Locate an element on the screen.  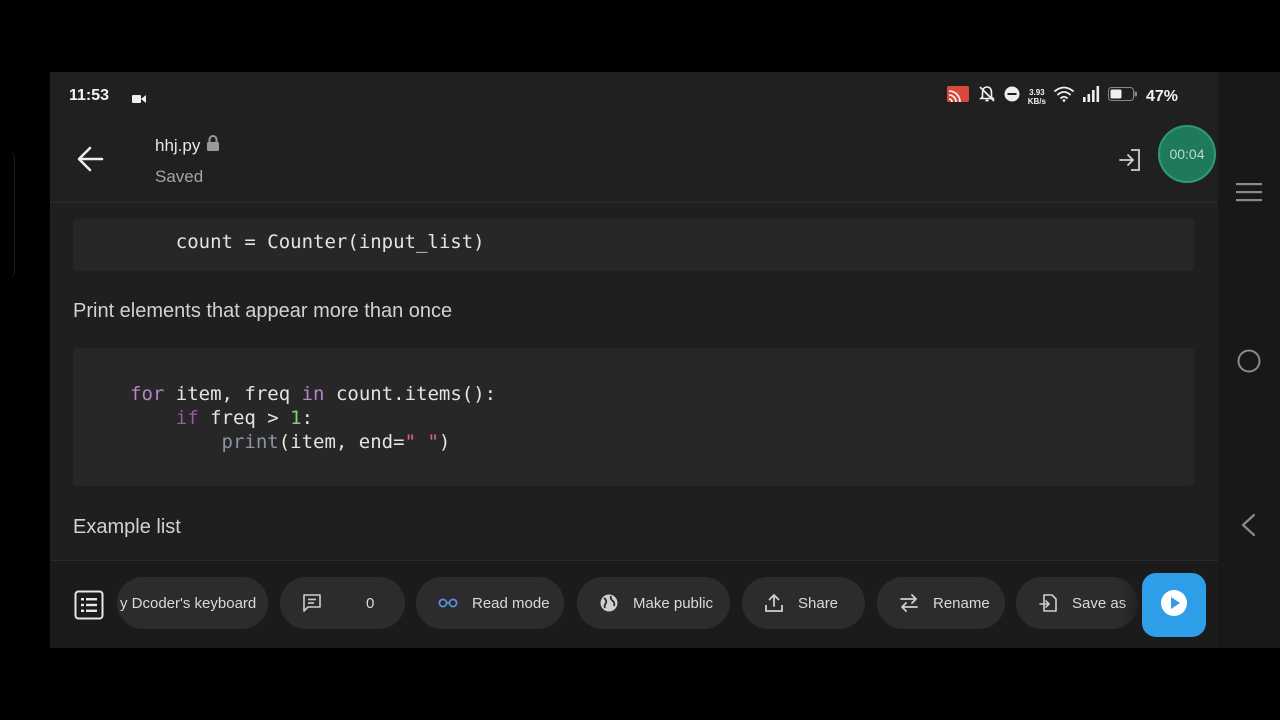
code-keyword: for is located at coordinates (147, 394).